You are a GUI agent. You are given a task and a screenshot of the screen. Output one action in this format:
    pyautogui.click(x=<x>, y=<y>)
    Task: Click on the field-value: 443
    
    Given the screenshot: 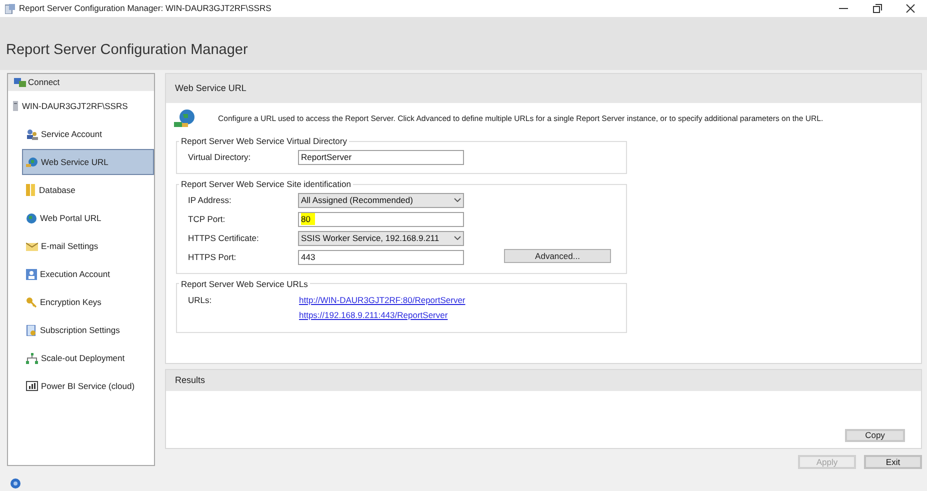 What is the action you would take?
    pyautogui.click(x=308, y=257)
    